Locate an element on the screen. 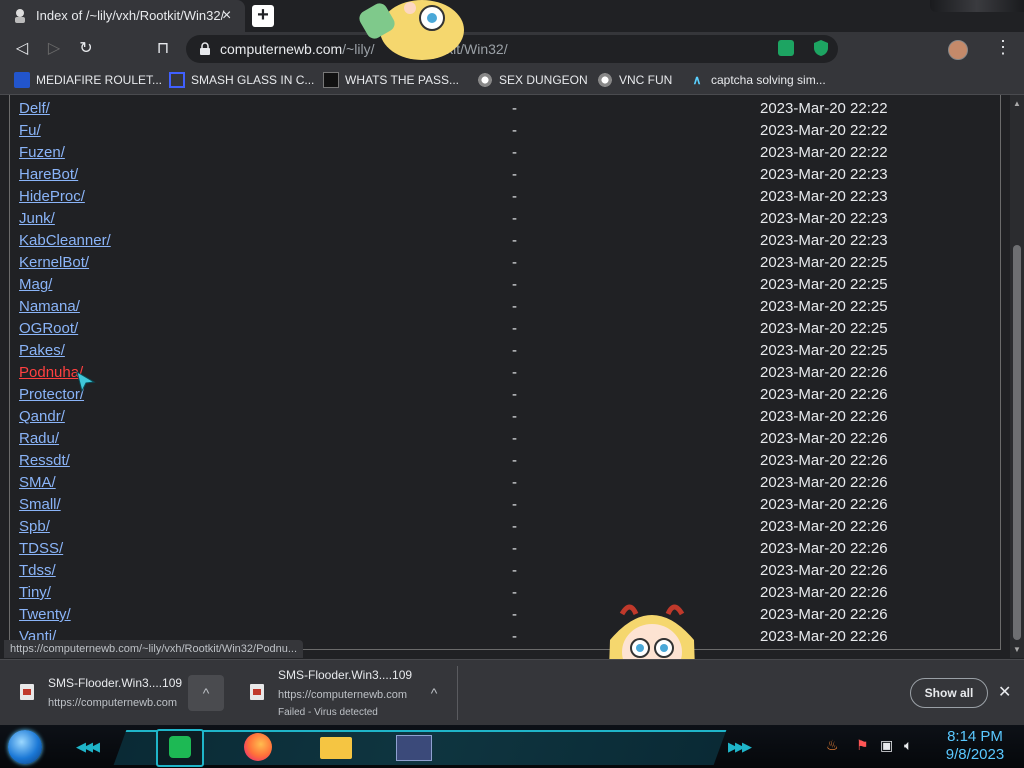  table-row: KabCleanner/ - 2023-Mar-20 22:23 is located at coordinates (500, 241).